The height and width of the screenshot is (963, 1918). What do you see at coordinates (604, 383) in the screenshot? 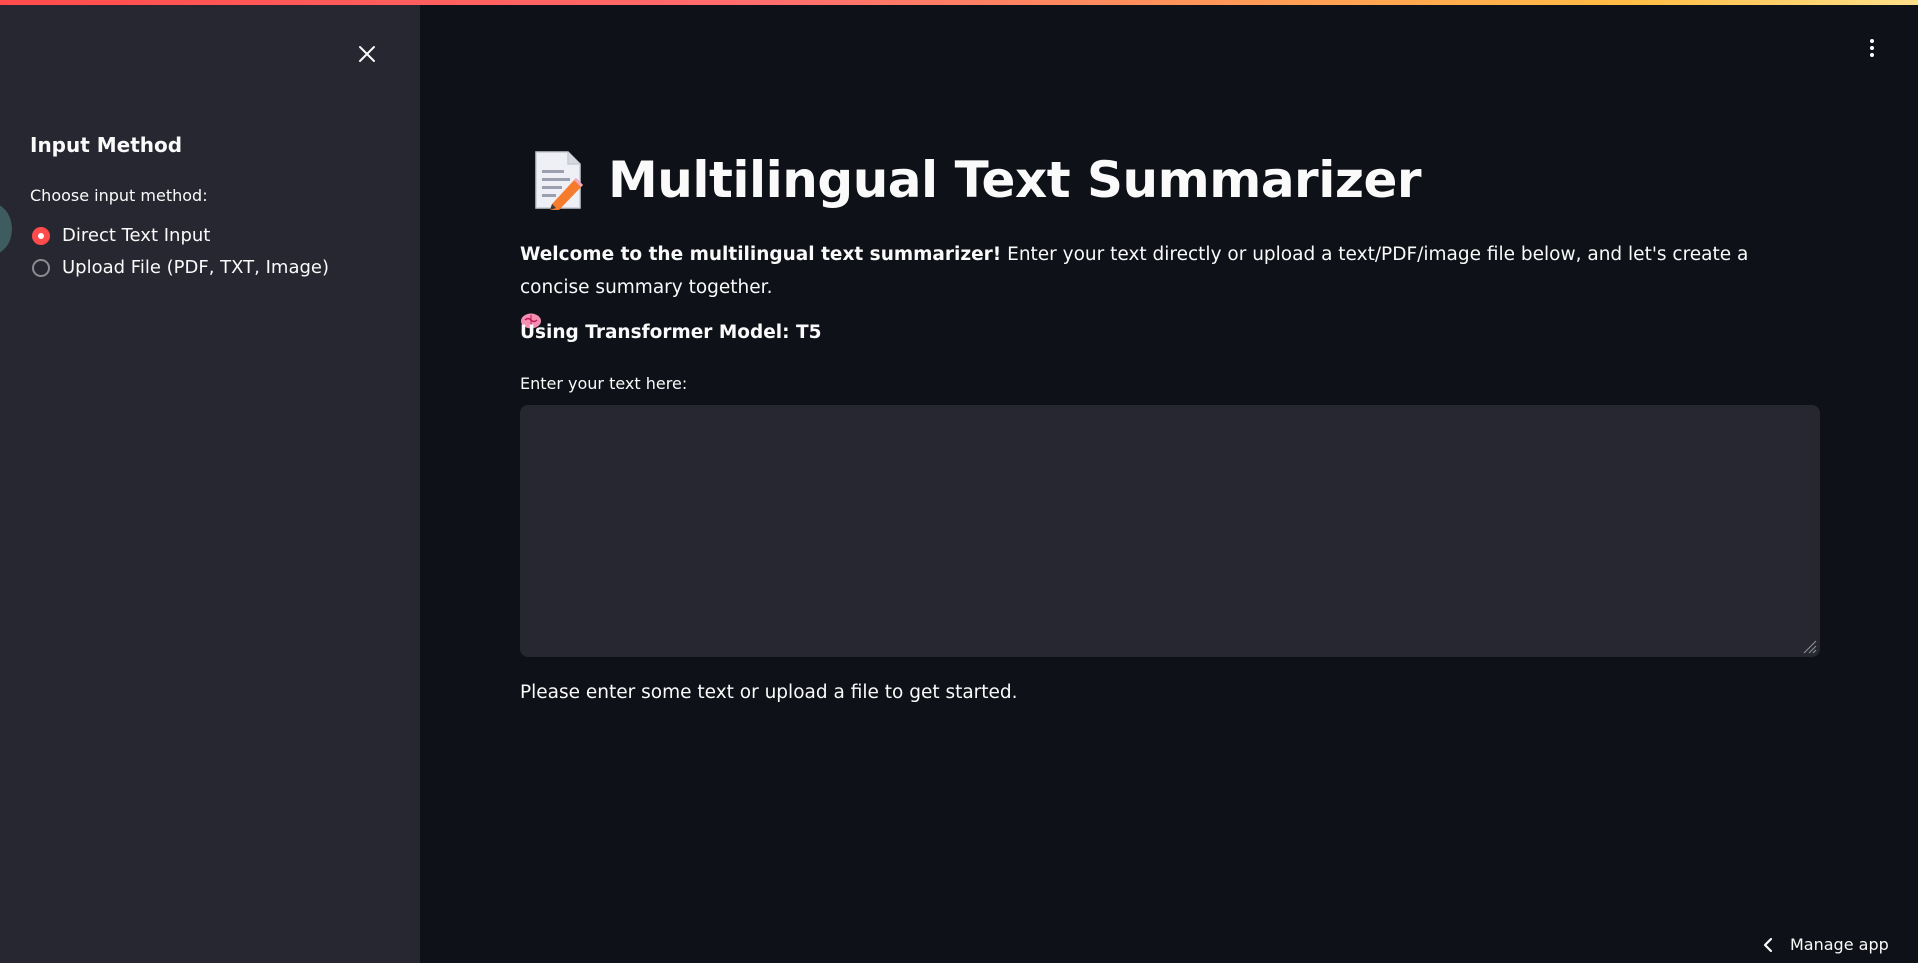
I see `textarea-label: Enter your text here:` at bounding box center [604, 383].